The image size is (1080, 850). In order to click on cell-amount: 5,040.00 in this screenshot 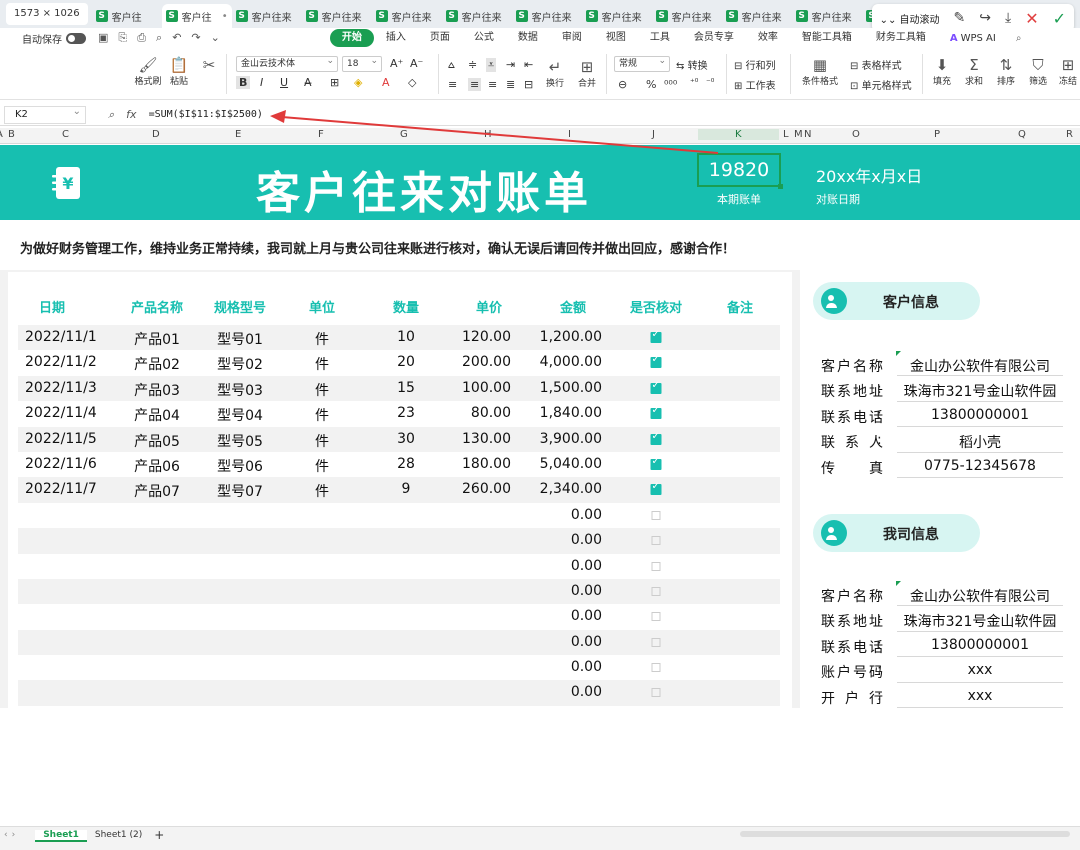, I will do `click(571, 464)`.